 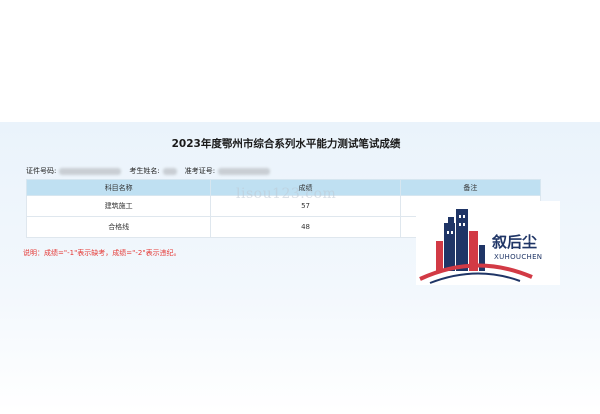 I want to click on candidate-name-value-redacted, so click(x=169, y=171).